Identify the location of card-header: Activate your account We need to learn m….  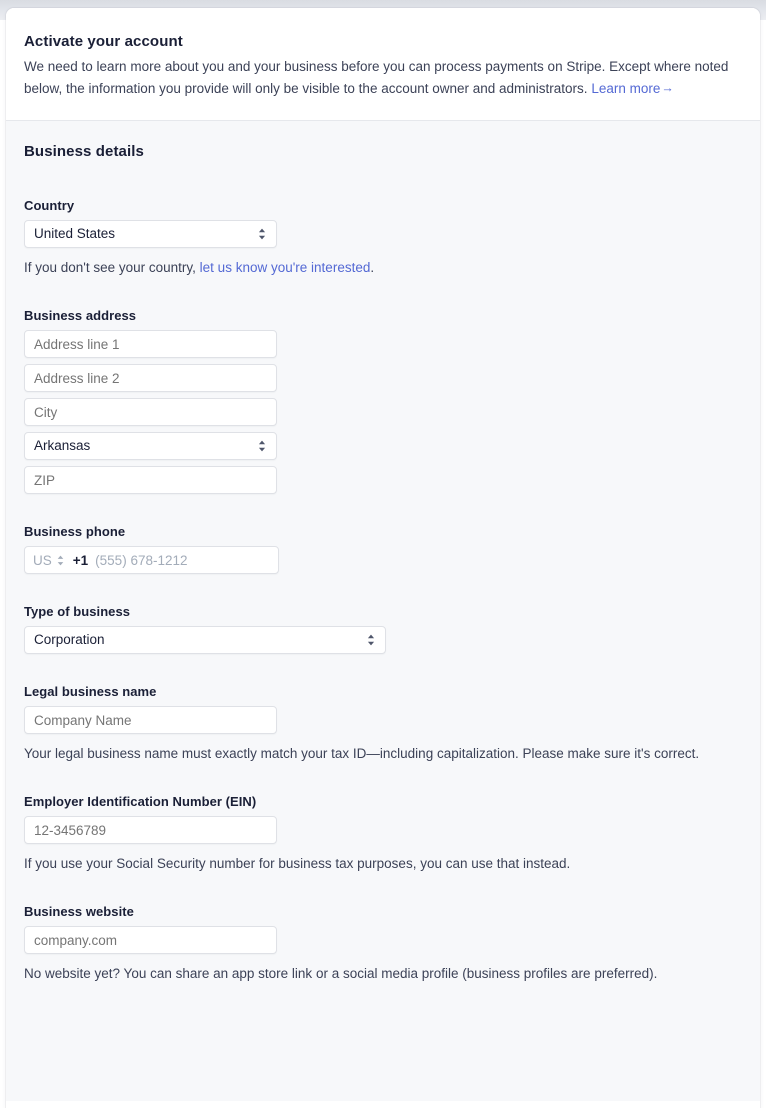
(383, 64).